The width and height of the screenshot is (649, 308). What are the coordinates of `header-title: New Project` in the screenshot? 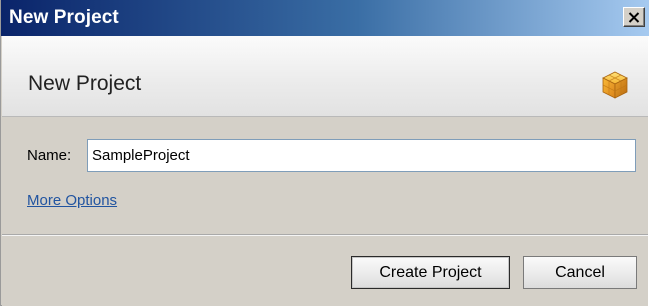 It's located at (85, 83).